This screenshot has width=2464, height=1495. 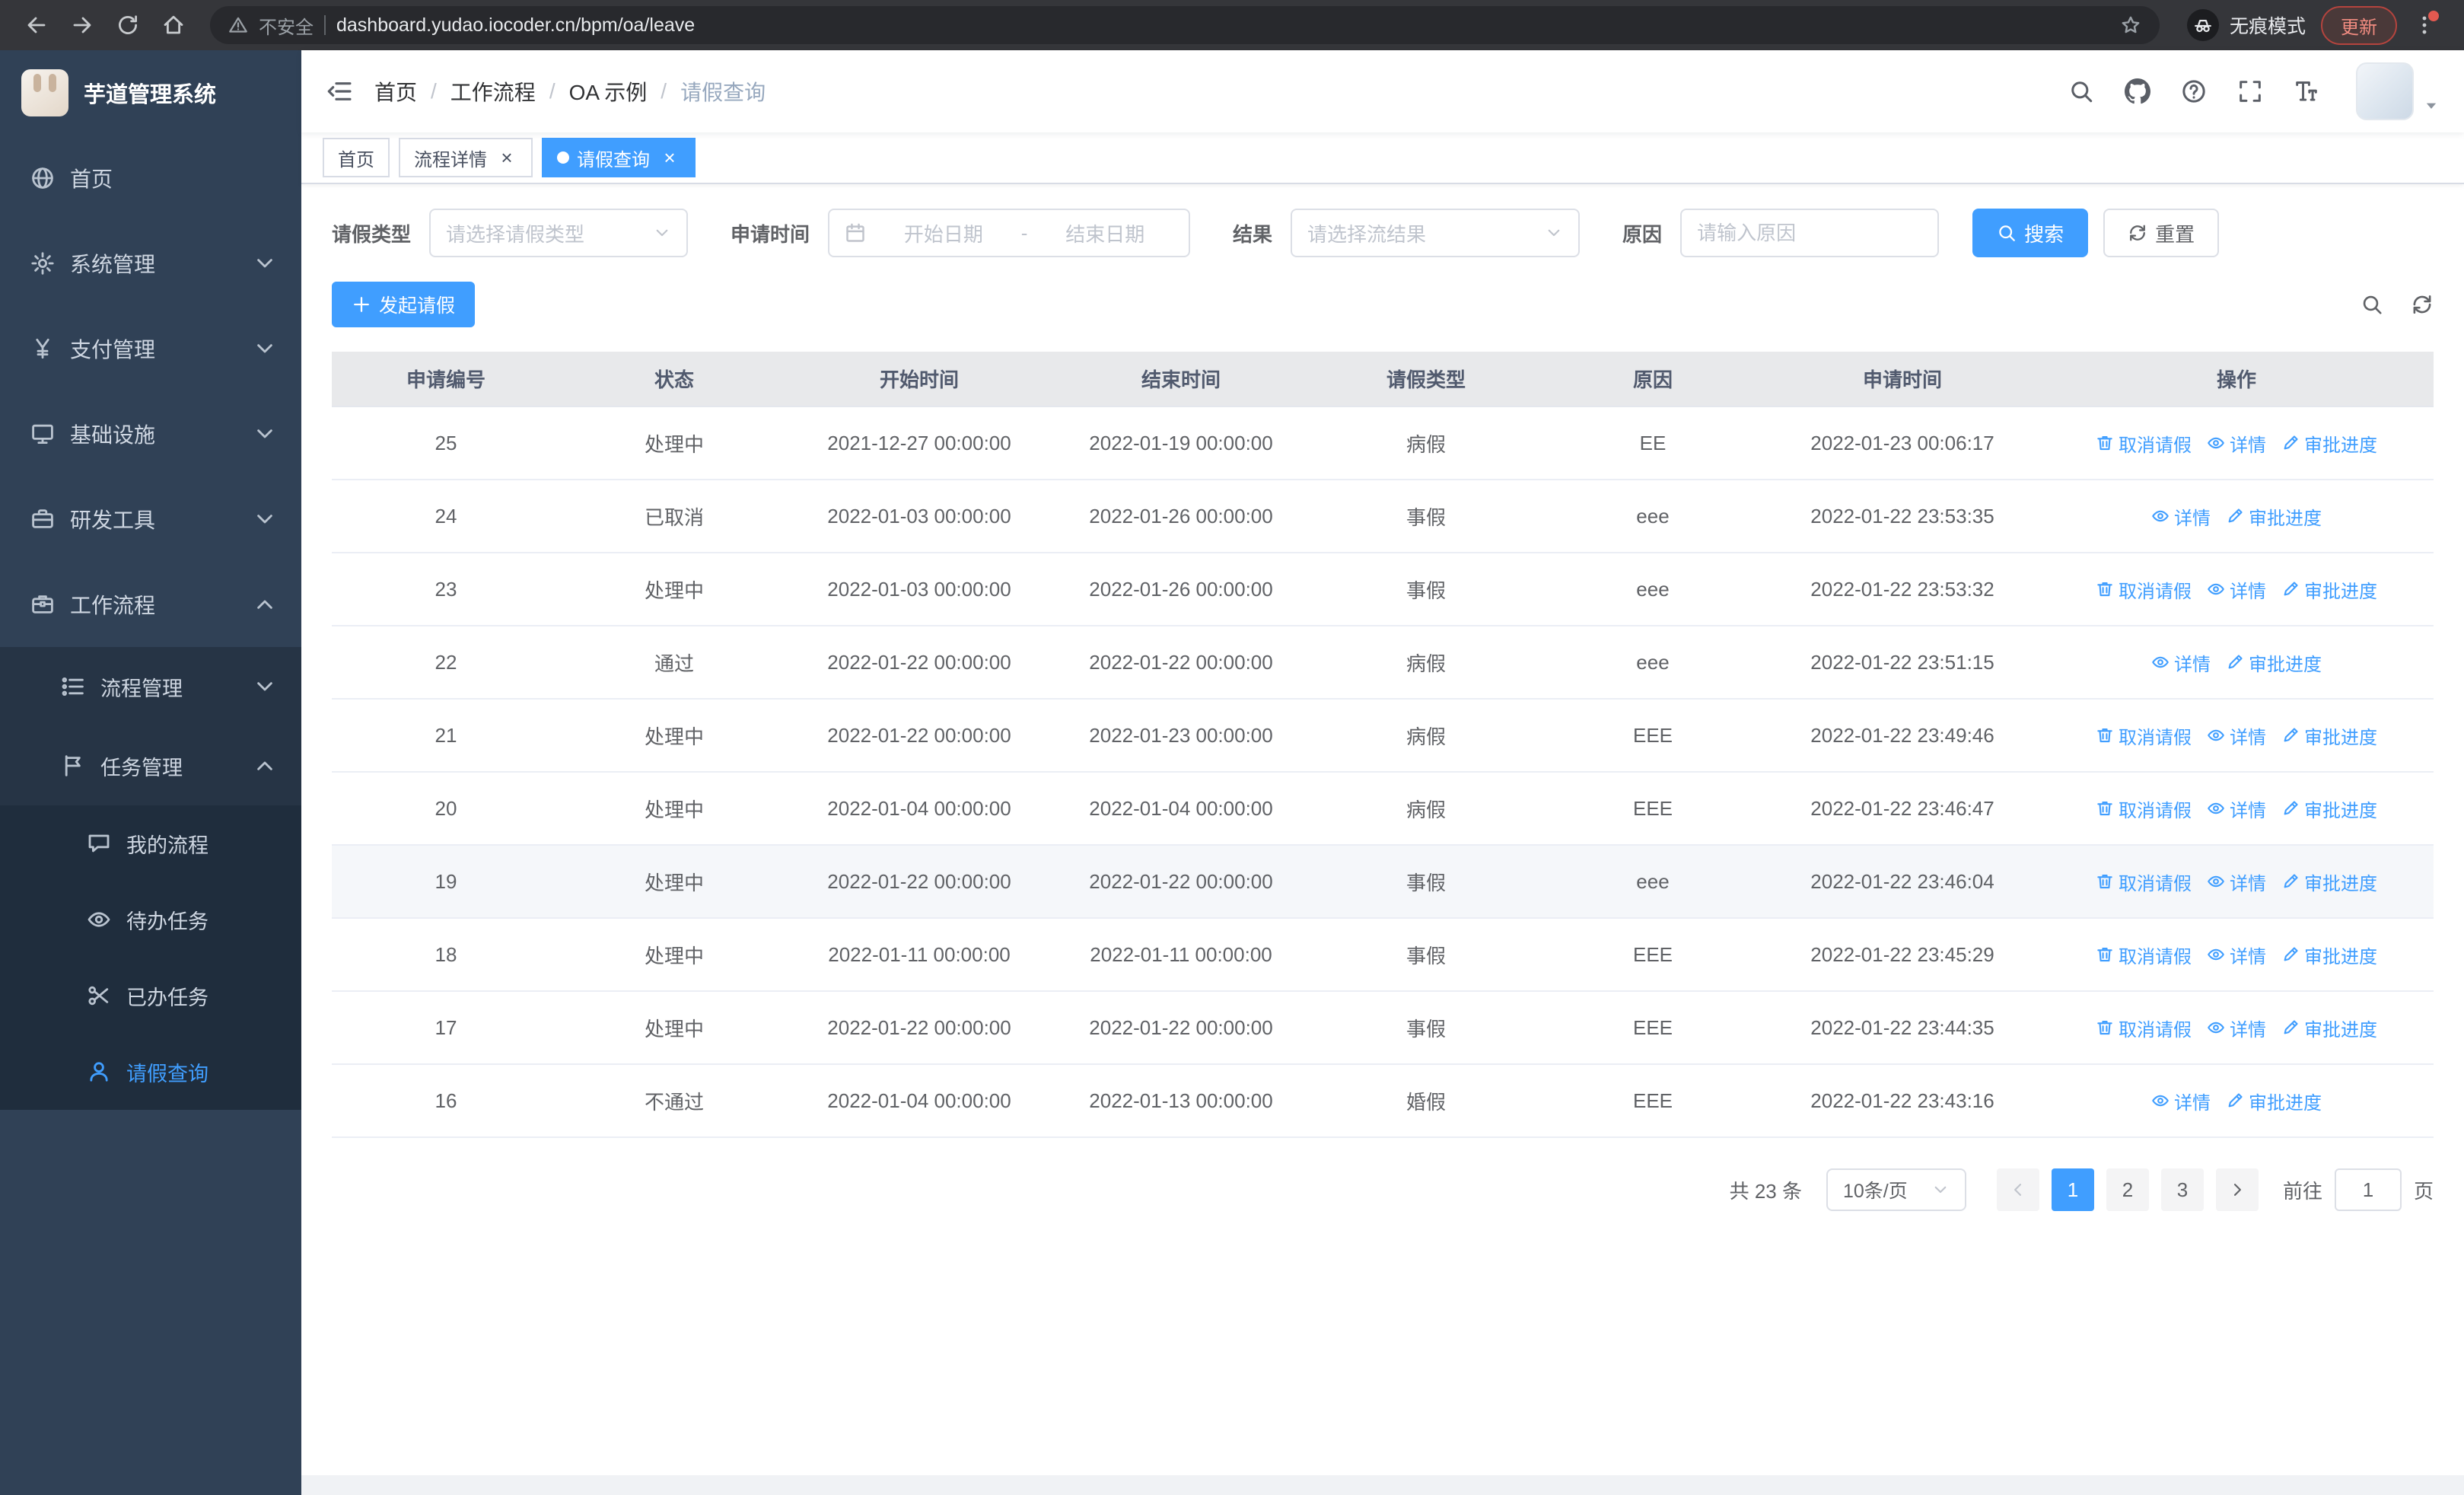 What do you see at coordinates (99, 1072) in the screenshot?
I see `user-icon` at bounding box center [99, 1072].